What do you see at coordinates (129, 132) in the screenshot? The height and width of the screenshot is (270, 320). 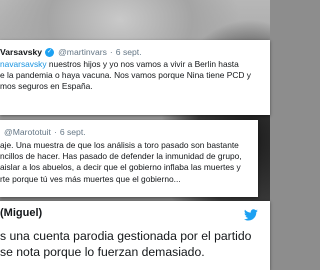 I see `tweet-header: @Marototuit · 6 sept.` at bounding box center [129, 132].